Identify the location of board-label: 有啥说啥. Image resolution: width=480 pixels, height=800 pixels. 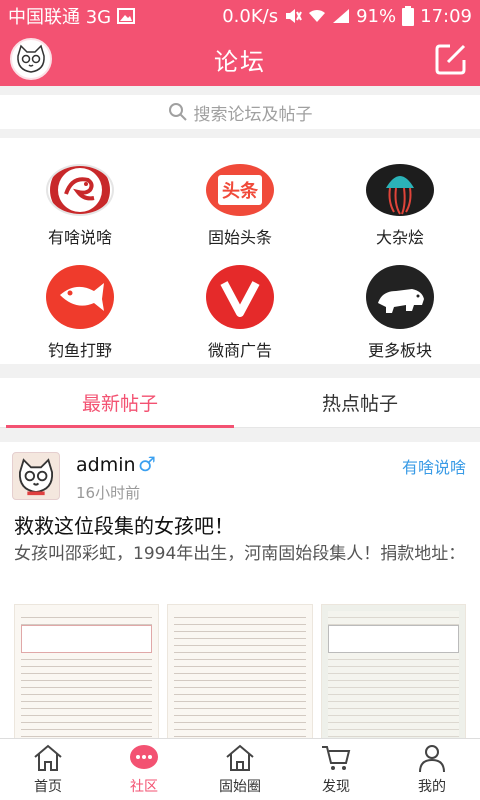
(79, 237).